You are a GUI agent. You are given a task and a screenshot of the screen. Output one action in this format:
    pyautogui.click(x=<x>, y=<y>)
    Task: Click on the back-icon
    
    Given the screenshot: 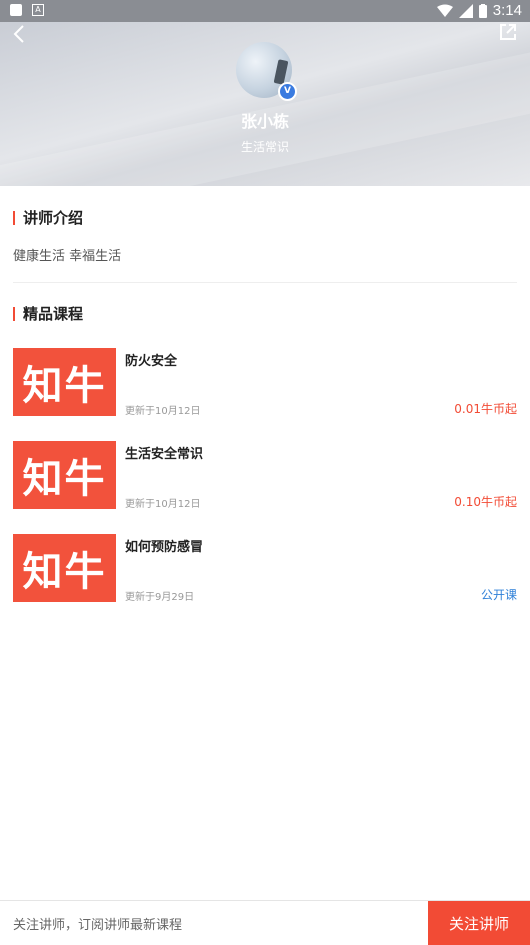 What is the action you would take?
    pyautogui.click(x=20, y=34)
    